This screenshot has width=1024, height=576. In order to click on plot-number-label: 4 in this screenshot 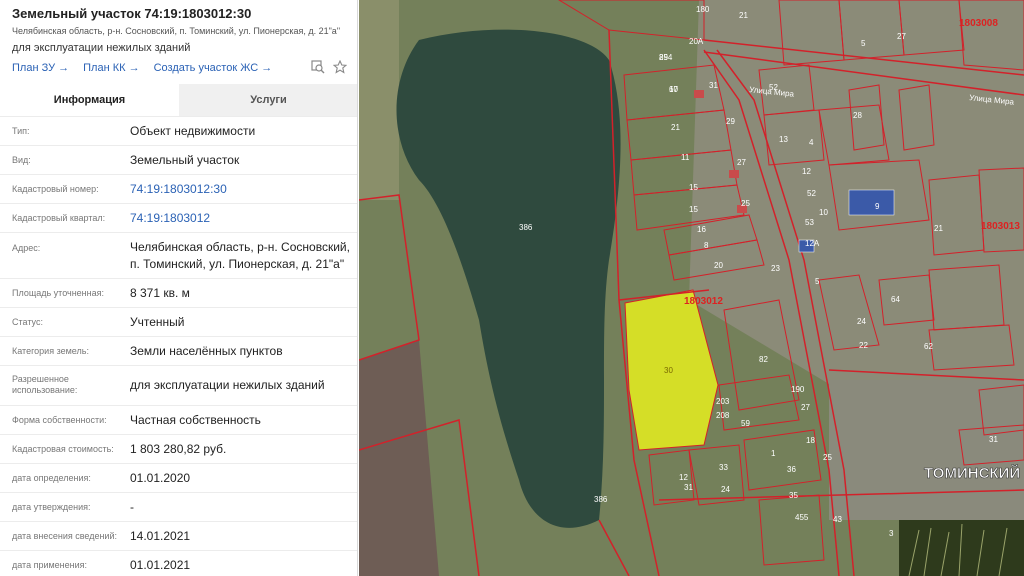, I will do `click(811, 142)`.